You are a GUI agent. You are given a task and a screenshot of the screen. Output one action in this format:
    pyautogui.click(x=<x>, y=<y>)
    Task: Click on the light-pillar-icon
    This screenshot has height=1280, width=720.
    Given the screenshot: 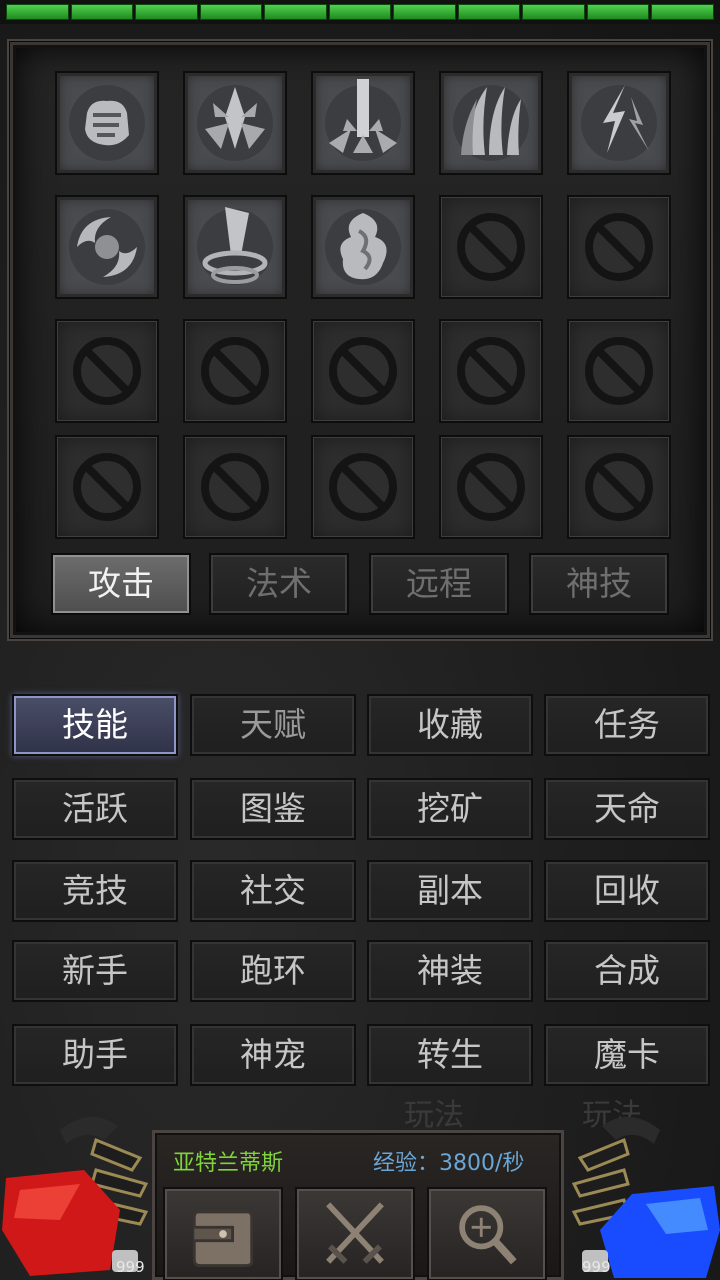 What is the action you would take?
    pyautogui.click(x=363, y=120)
    